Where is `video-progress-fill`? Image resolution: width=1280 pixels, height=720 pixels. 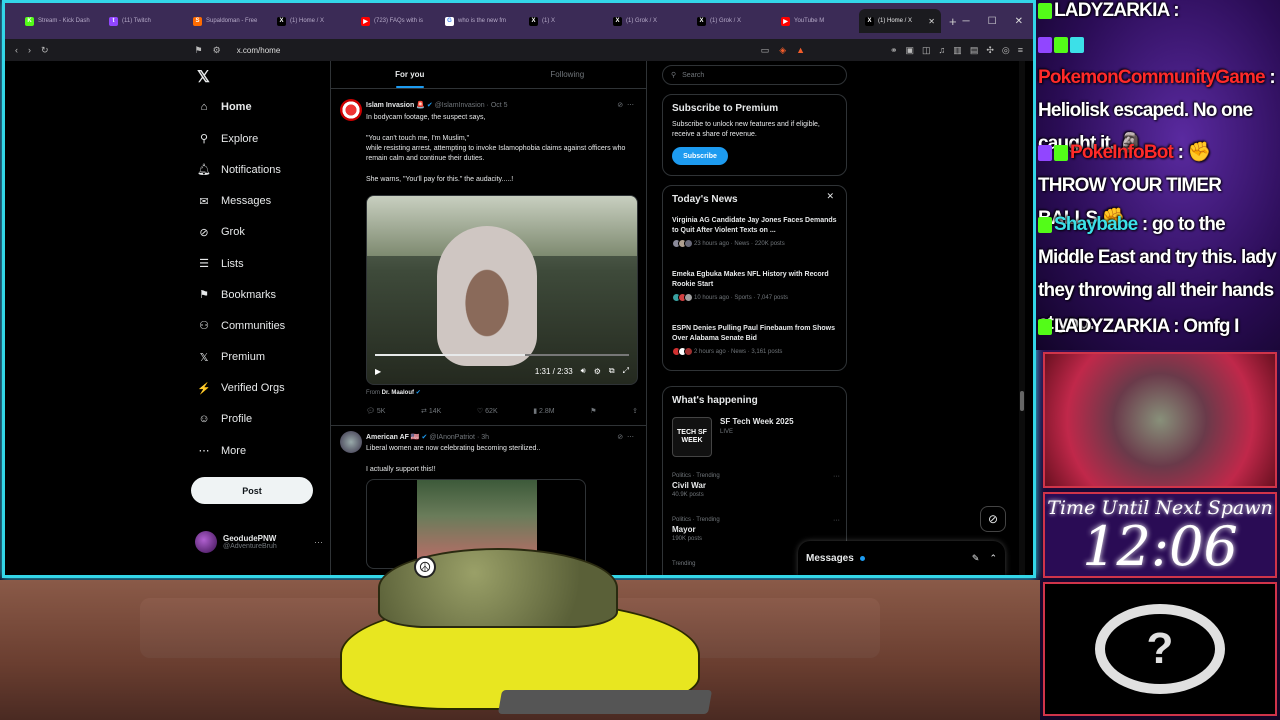 video-progress-fill is located at coordinates (450, 355).